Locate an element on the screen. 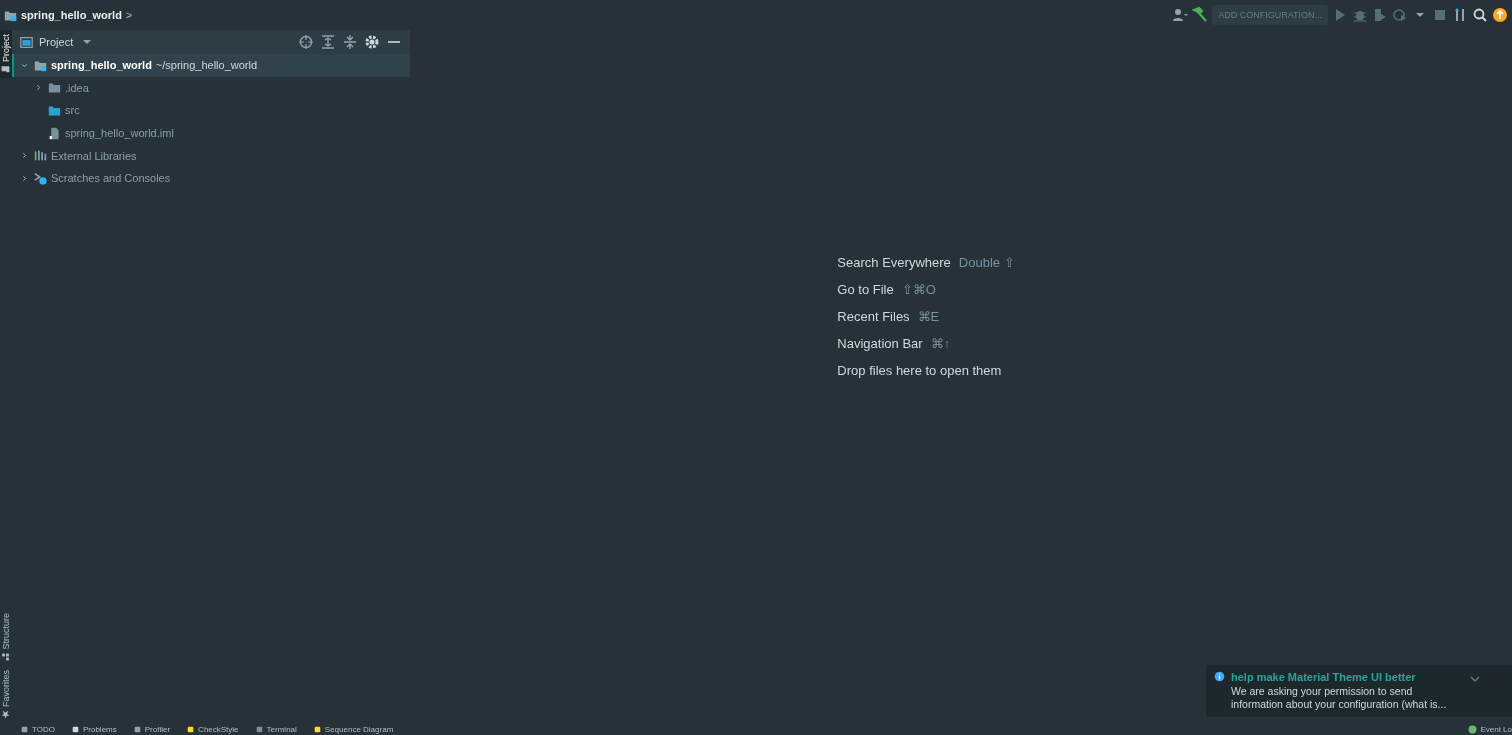 The width and height of the screenshot is (1512, 735). coverage-icon is located at coordinates (1380, 15).